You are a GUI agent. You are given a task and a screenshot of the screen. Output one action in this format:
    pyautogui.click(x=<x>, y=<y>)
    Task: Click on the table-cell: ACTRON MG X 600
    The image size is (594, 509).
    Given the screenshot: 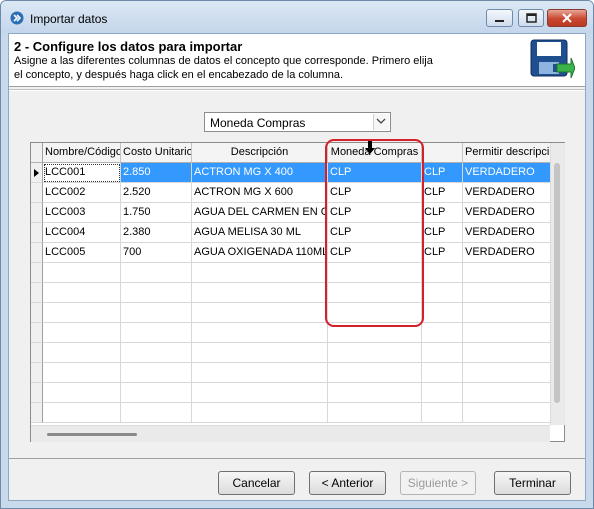 What is the action you would take?
    pyautogui.click(x=260, y=193)
    